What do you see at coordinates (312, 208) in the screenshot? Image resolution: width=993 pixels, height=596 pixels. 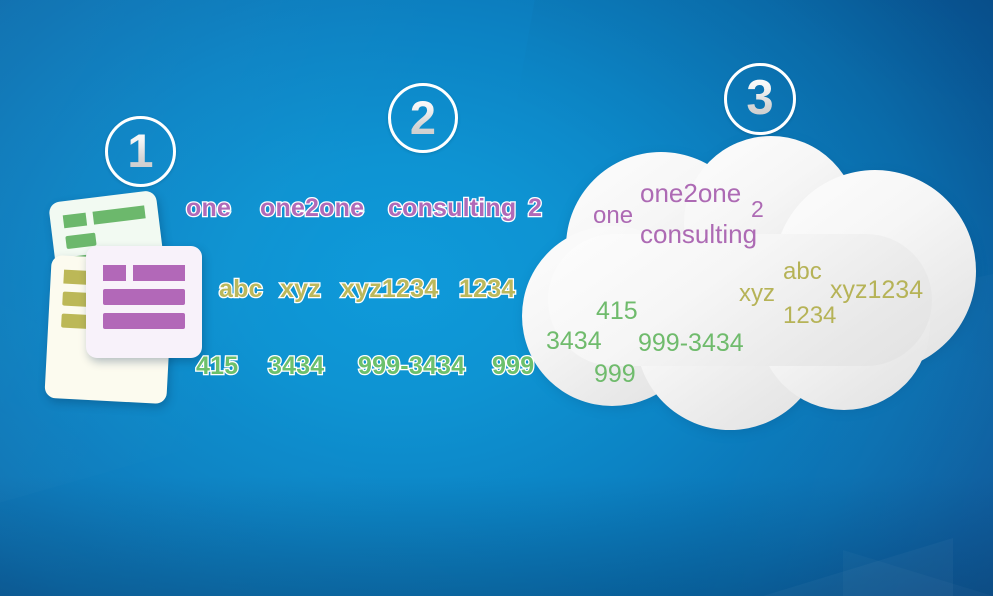 I see `extracted-token: one2one` at bounding box center [312, 208].